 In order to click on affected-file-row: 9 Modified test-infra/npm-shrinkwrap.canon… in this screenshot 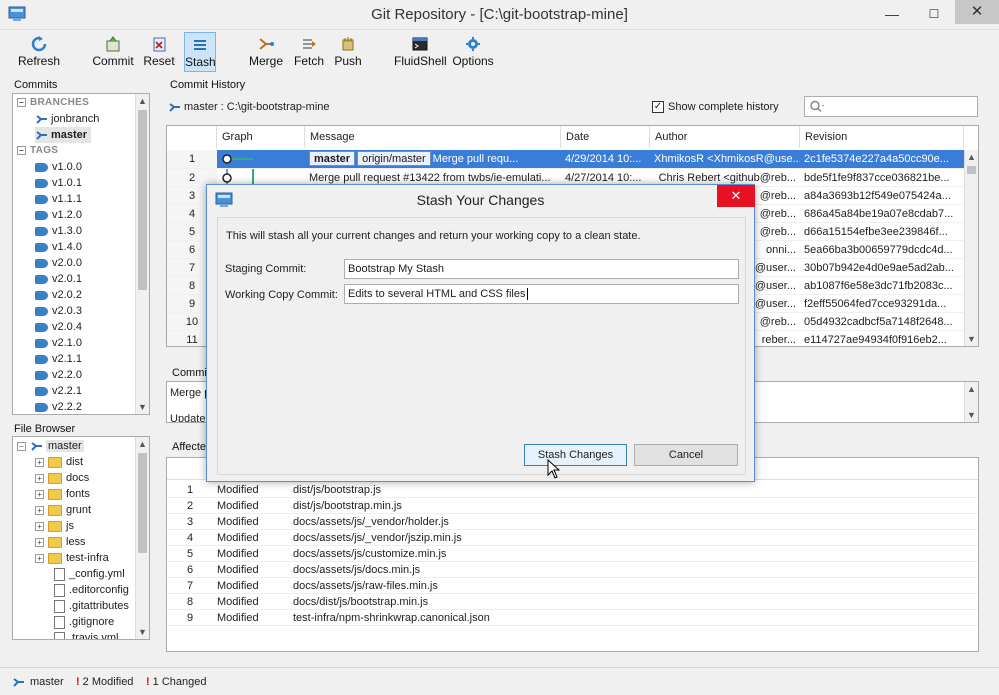, I will do `click(572, 618)`.